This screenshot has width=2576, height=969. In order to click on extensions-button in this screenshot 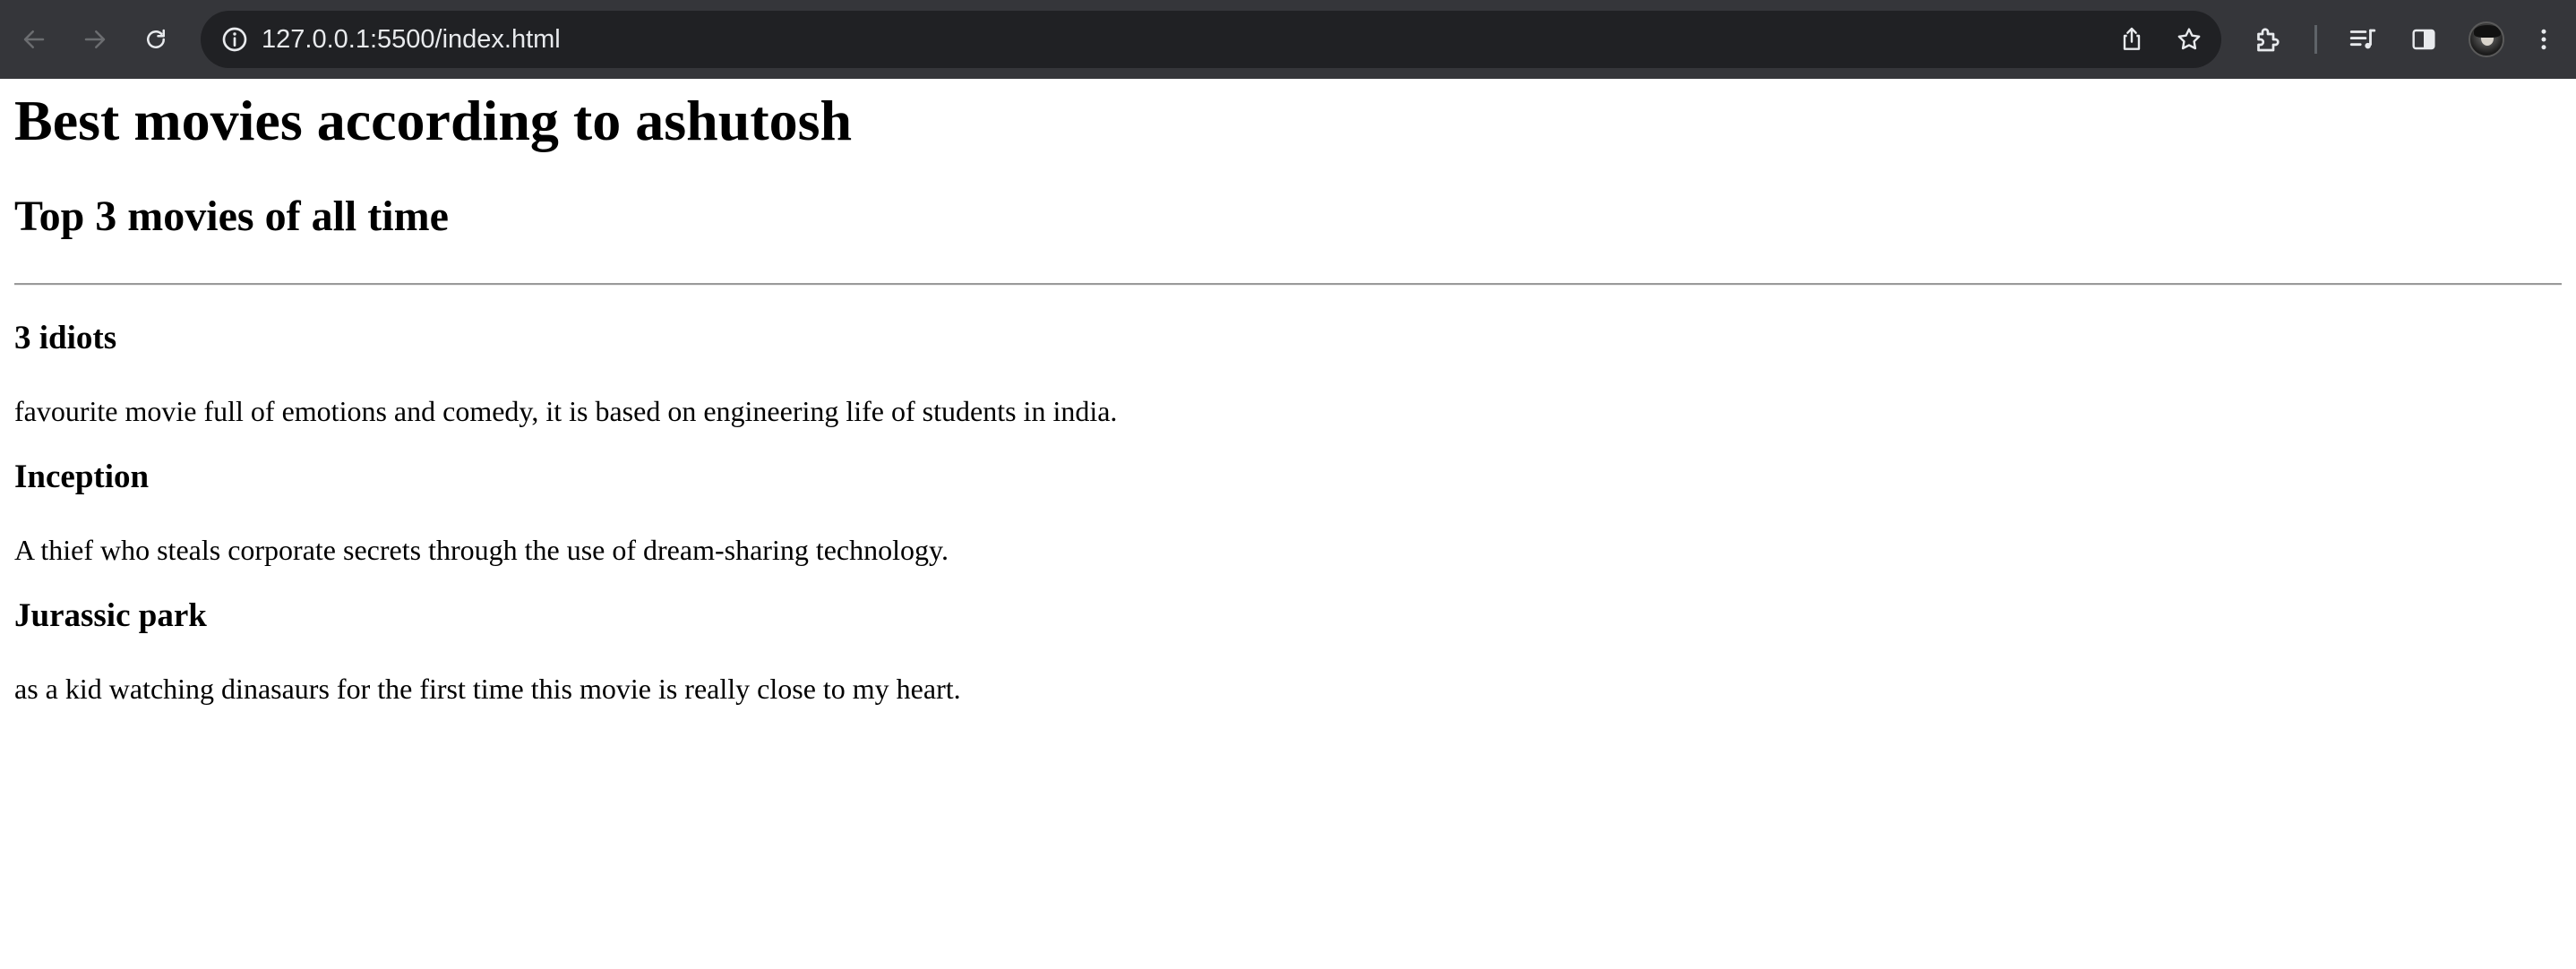, I will do `click(2268, 39)`.